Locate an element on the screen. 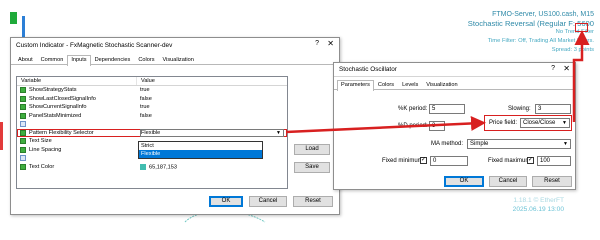 This screenshot has width=600, height=240. chart-server-label: FTMO-Server, US100.cash, M15 is located at coordinates (543, 14).